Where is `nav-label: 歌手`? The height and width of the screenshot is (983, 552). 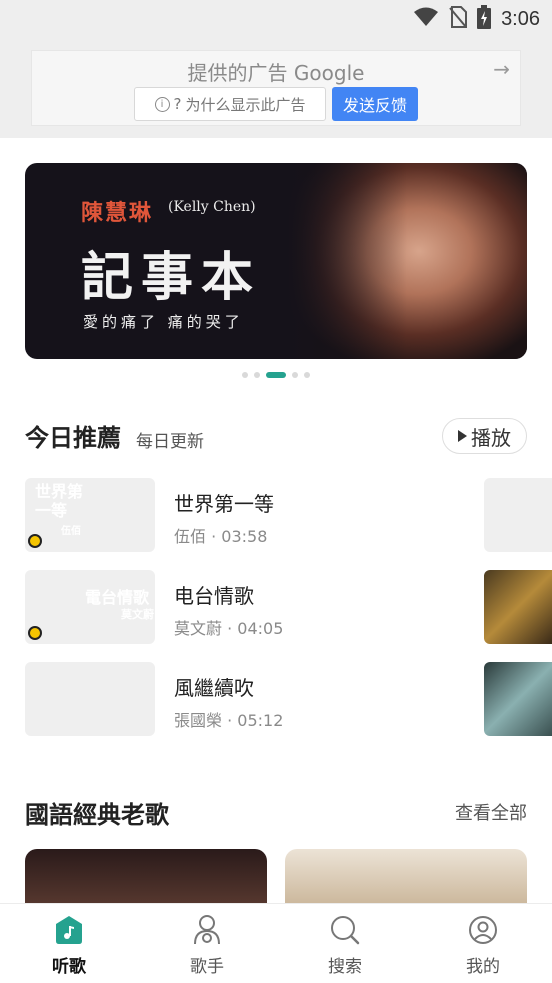
nav-label: 歌手 is located at coordinates (207, 967).